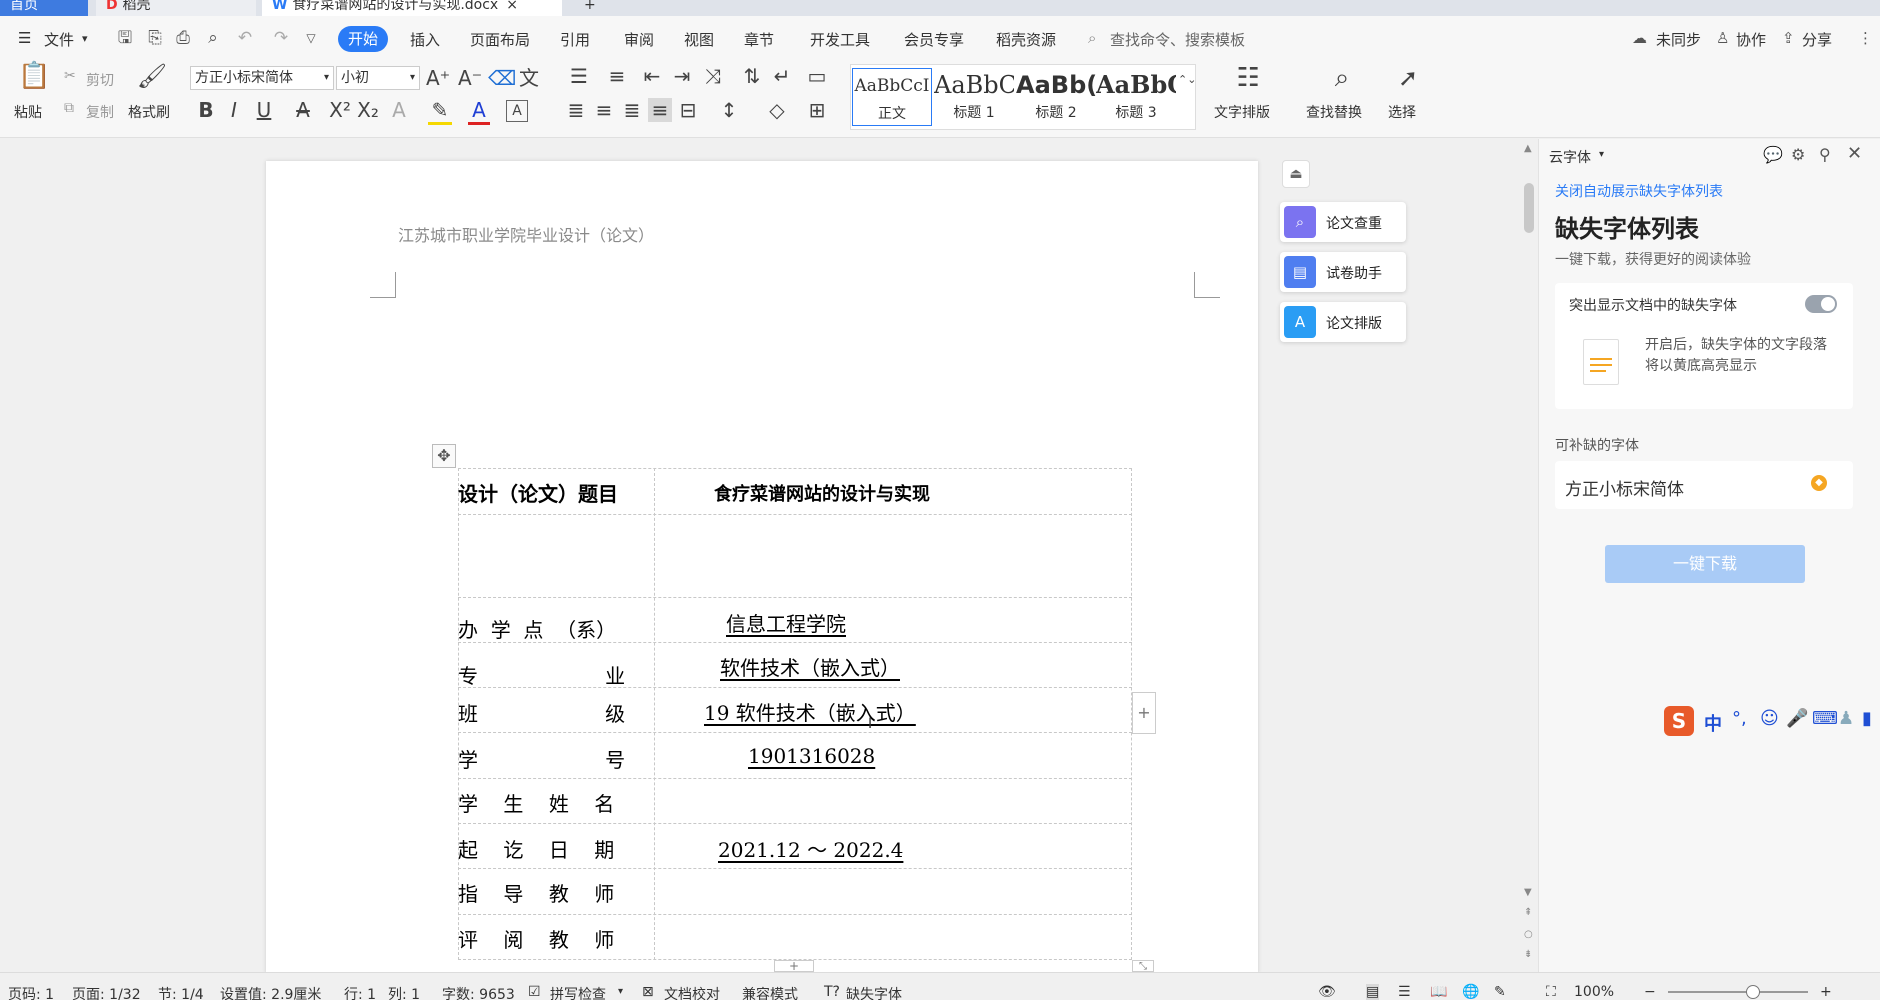 The width and height of the screenshot is (1880, 1000). Describe the element at coordinates (34, 79) in the screenshot. I see `paste-icon: 📋` at that location.